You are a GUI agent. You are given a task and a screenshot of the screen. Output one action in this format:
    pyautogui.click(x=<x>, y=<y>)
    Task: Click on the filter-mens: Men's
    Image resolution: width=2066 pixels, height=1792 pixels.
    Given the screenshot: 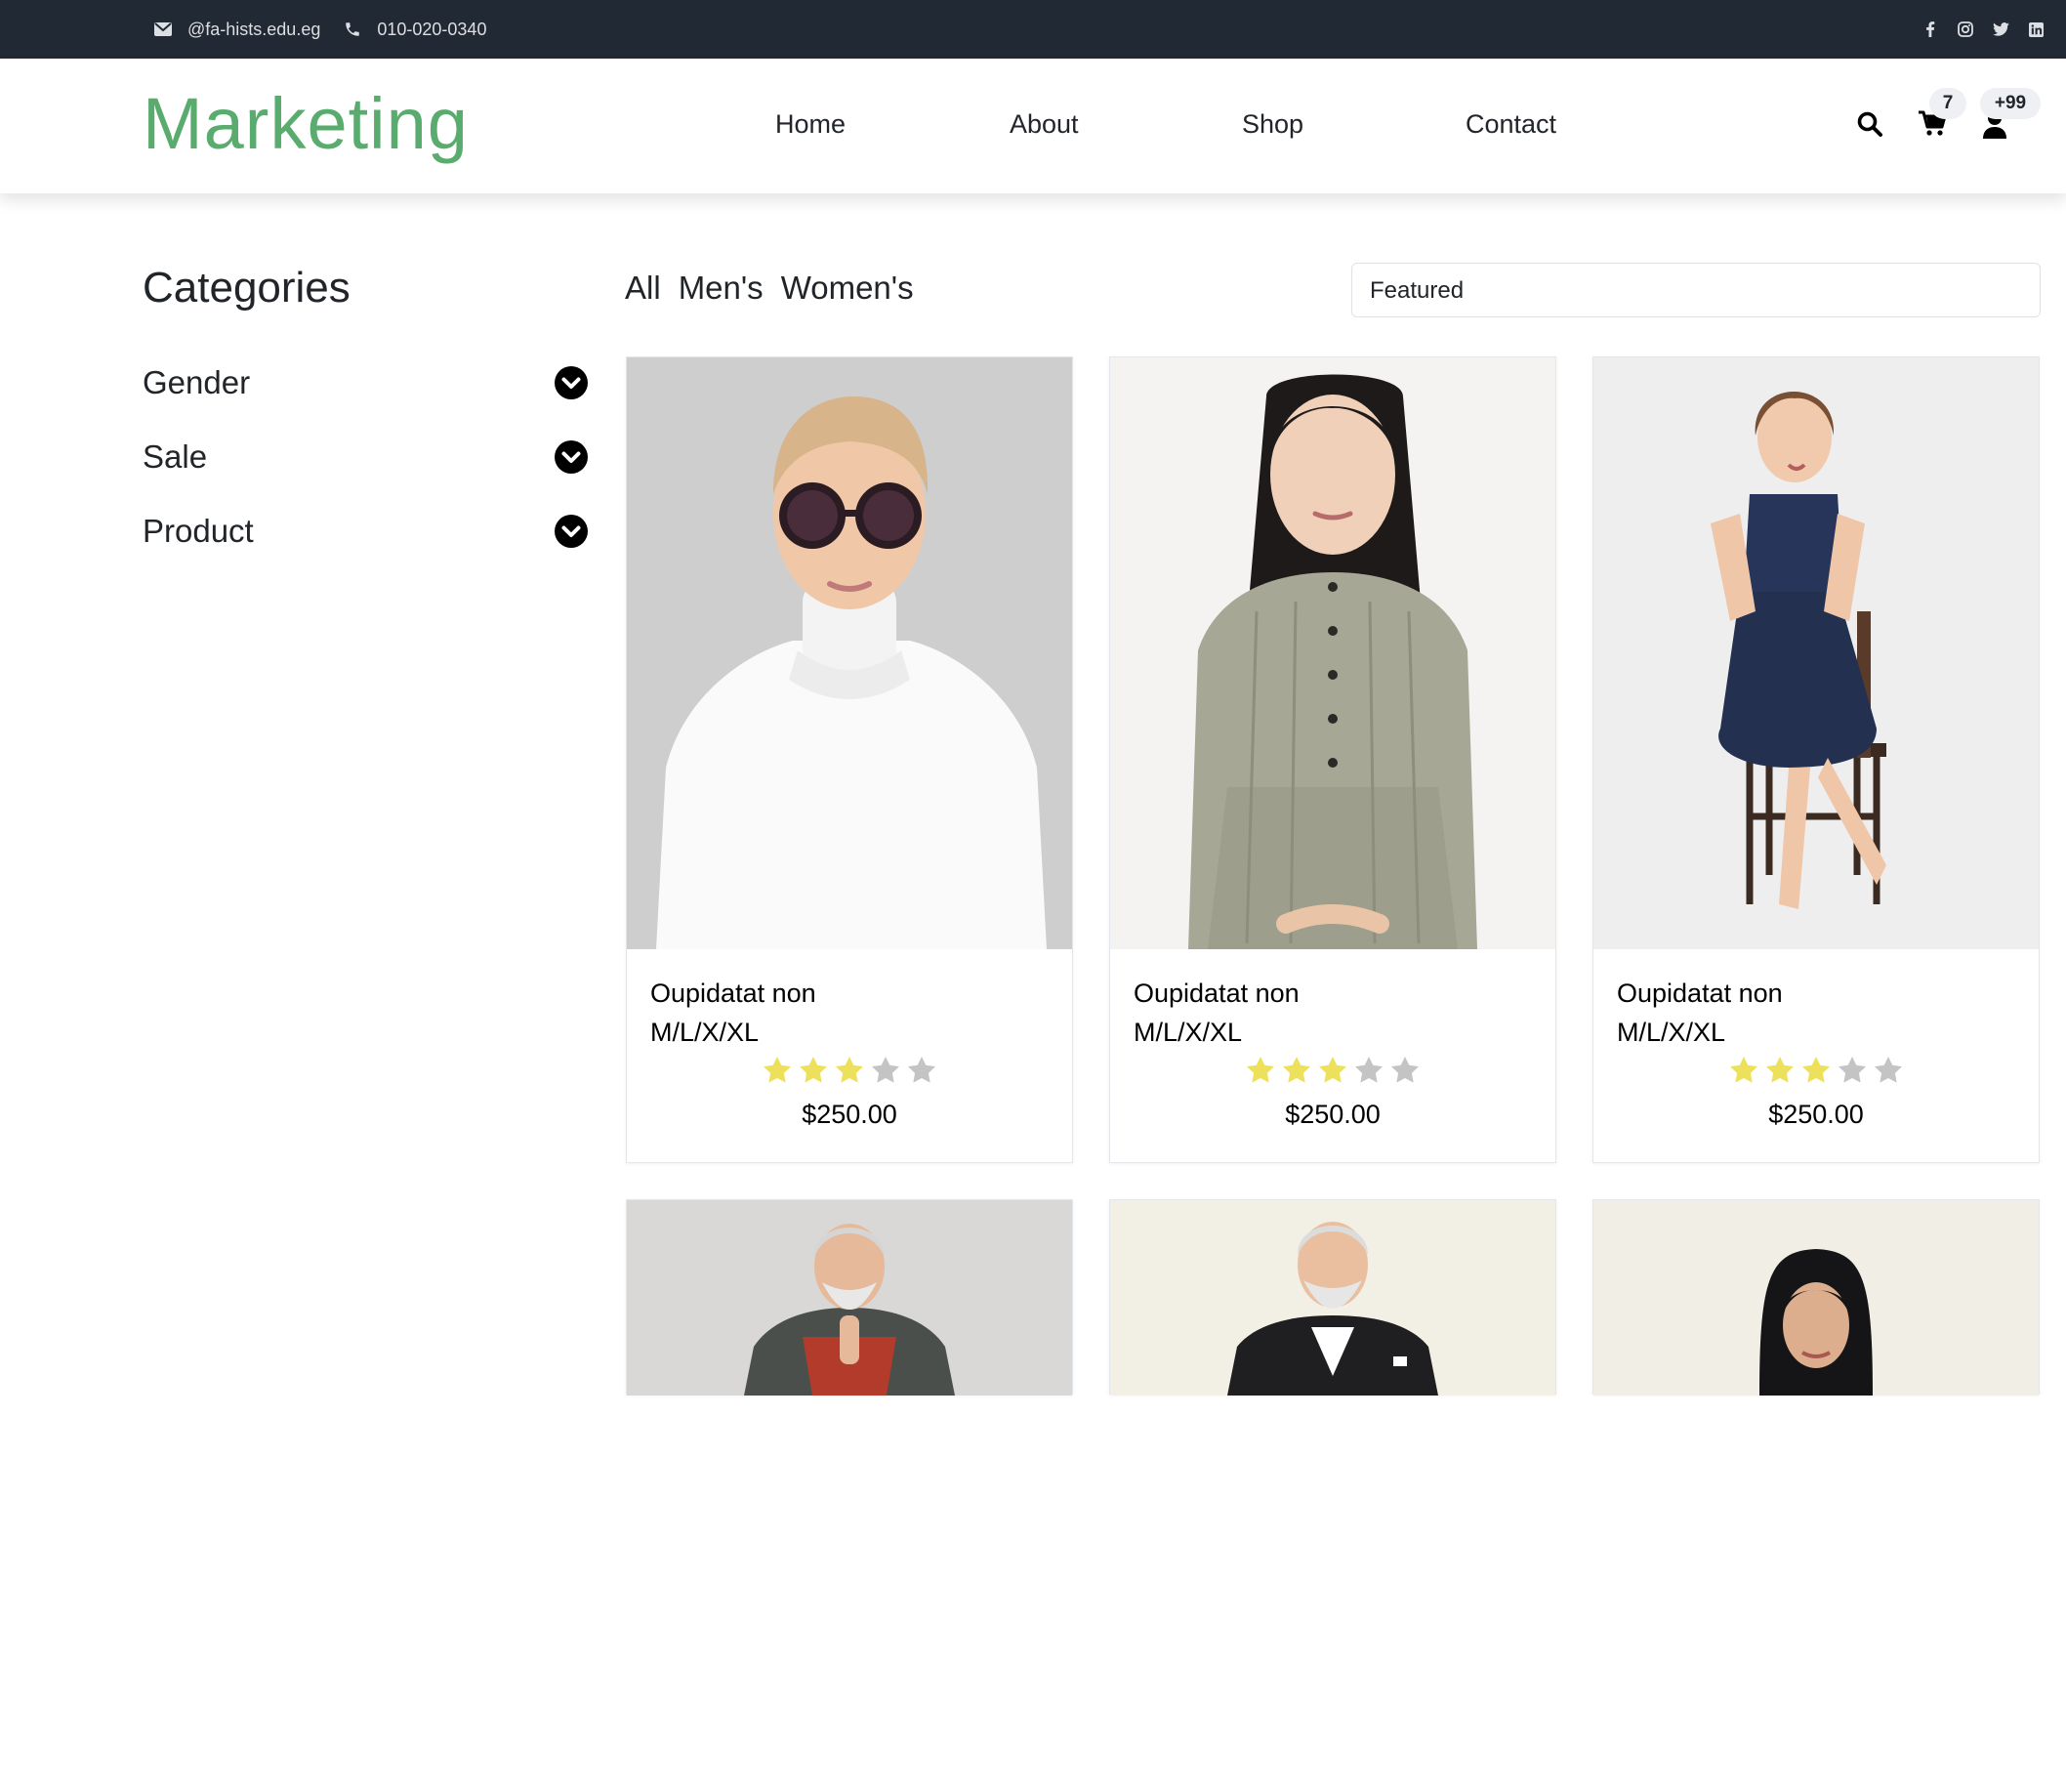 What is the action you would take?
    pyautogui.click(x=721, y=288)
    